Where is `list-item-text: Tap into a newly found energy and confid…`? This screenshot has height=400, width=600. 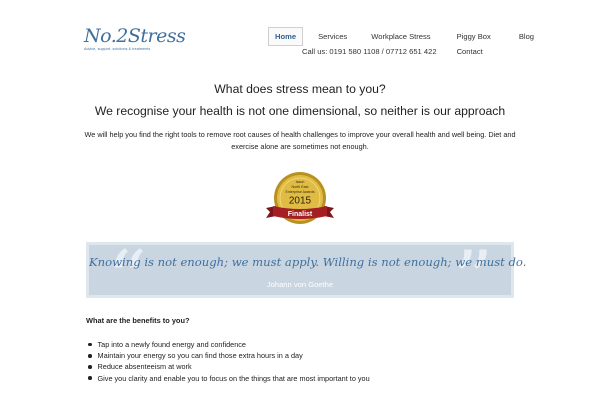
list-item-text: Tap into a newly found energy and confid… is located at coordinates (171, 344).